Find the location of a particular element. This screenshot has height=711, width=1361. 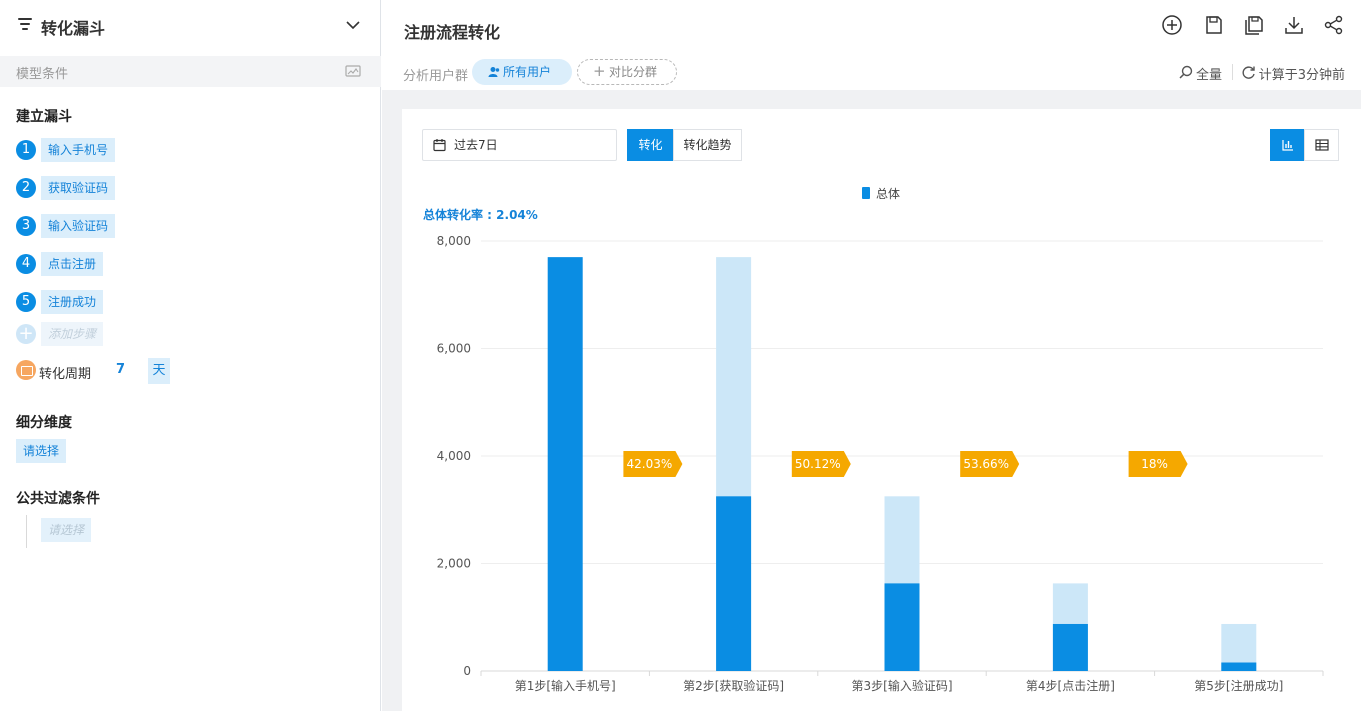

sample-toggle: 全量 is located at coordinates (1200, 73).